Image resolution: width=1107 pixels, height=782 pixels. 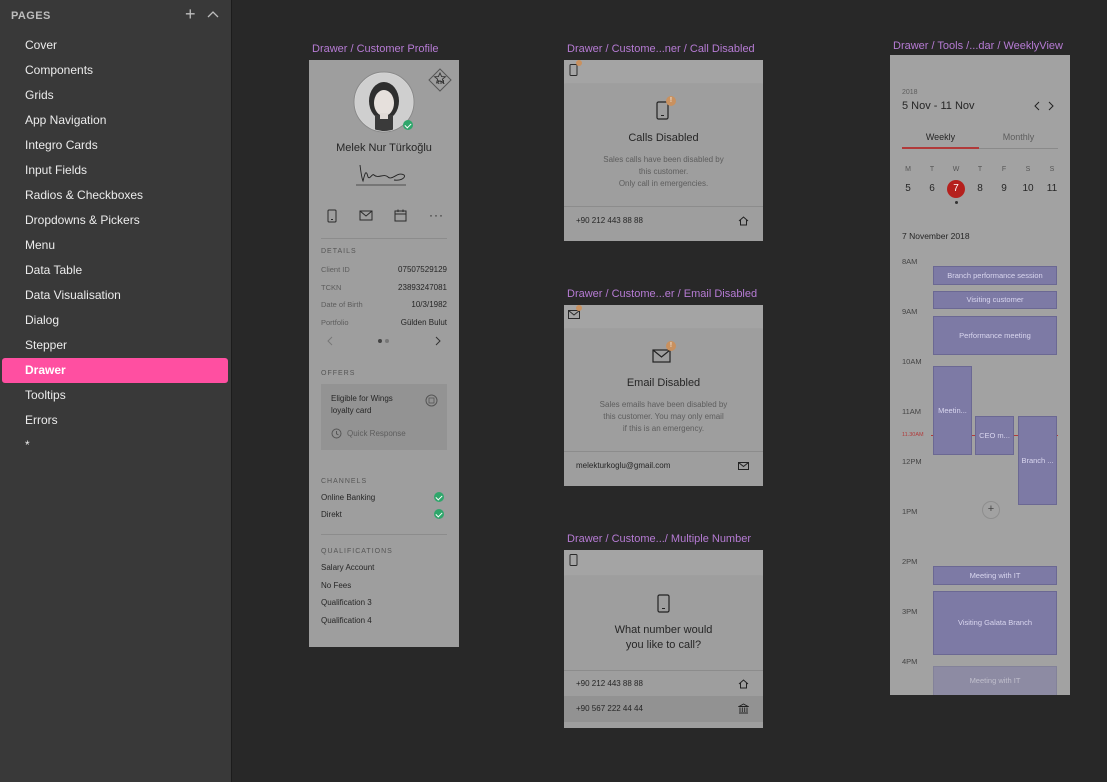 What do you see at coordinates (190, 14) in the screenshot?
I see `plus-icon: +` at bounding box center [190, 14].